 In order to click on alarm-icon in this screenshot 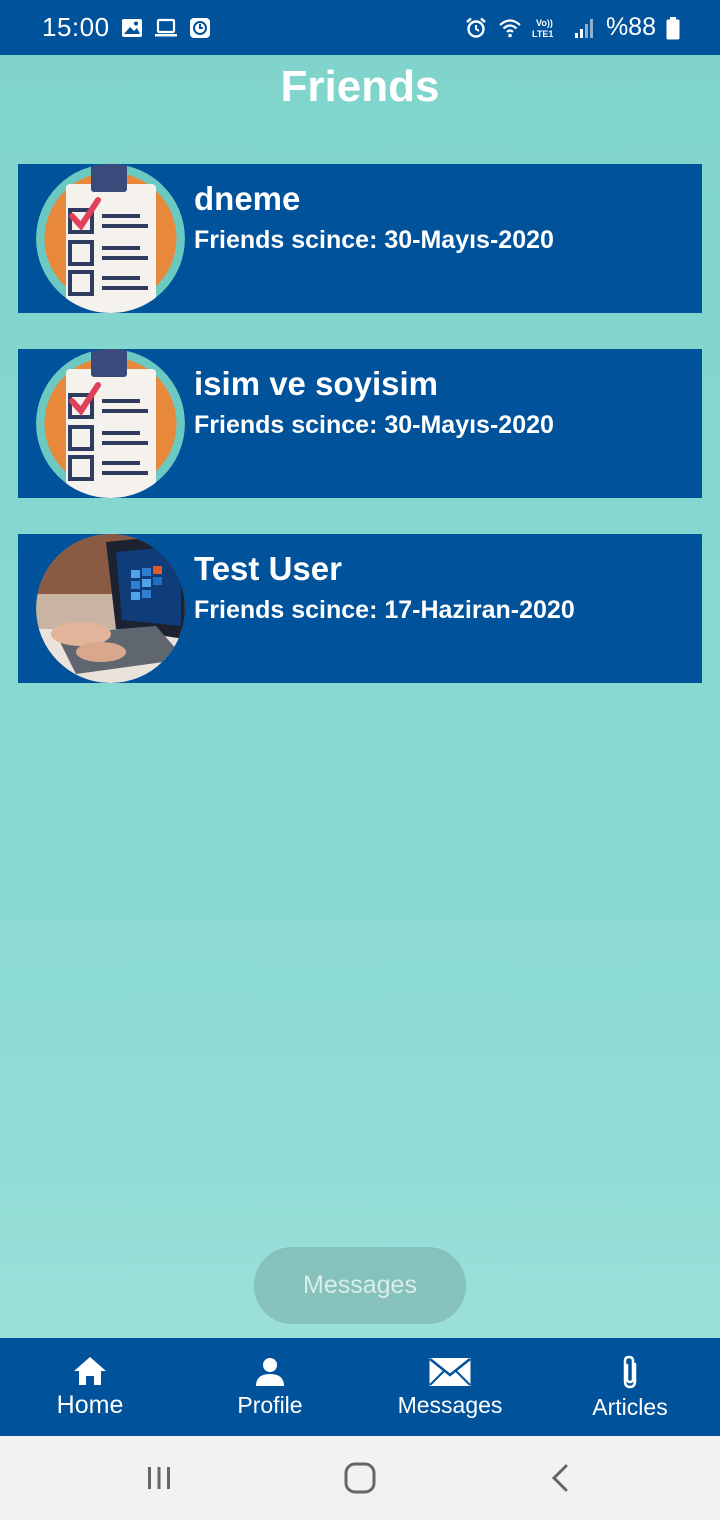, I will do `click(476, 27)`.